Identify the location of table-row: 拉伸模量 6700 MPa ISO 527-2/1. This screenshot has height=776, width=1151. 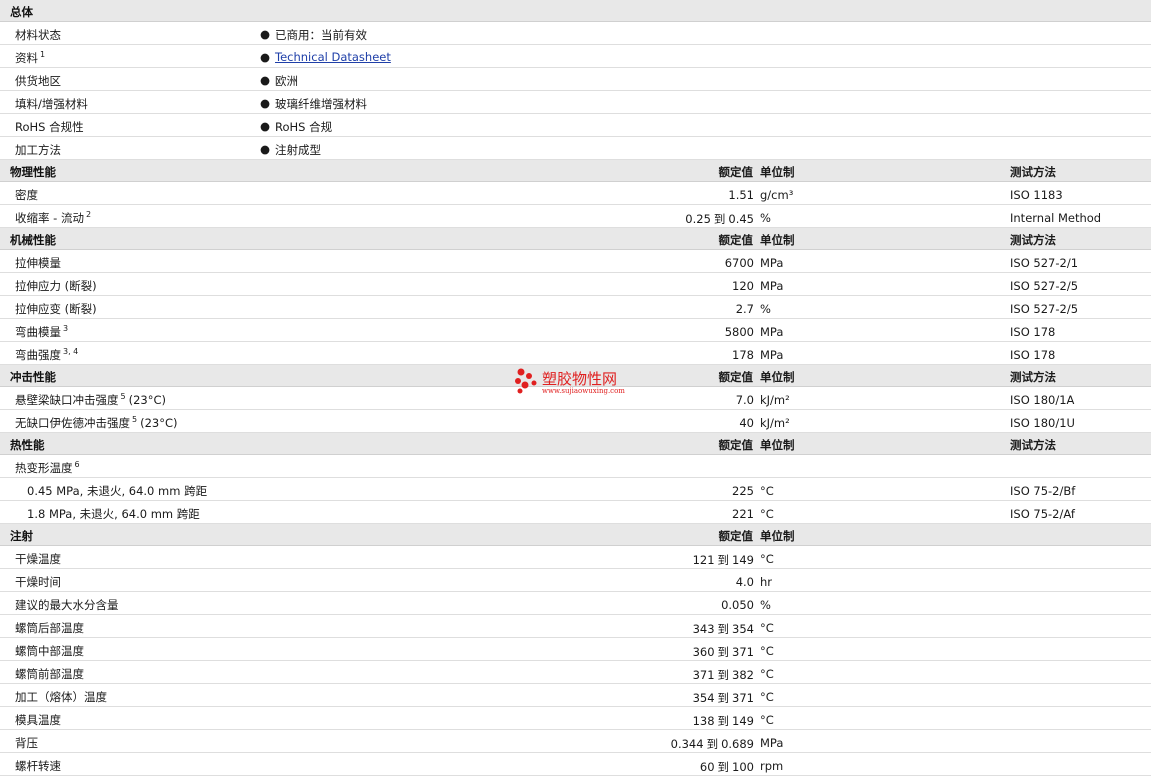
(575, 261).